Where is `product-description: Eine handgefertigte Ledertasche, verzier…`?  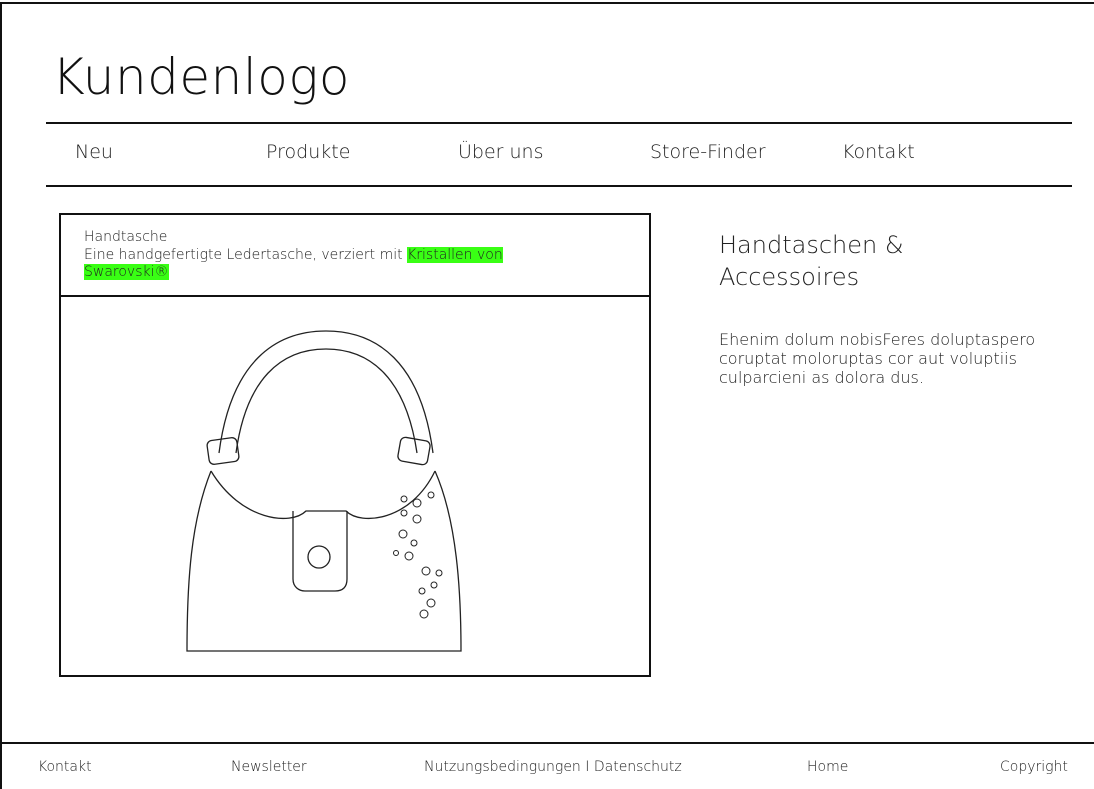 product-description: Eine handgefertigte Ledertasche, verzier… is located at coordinates (324, 264).